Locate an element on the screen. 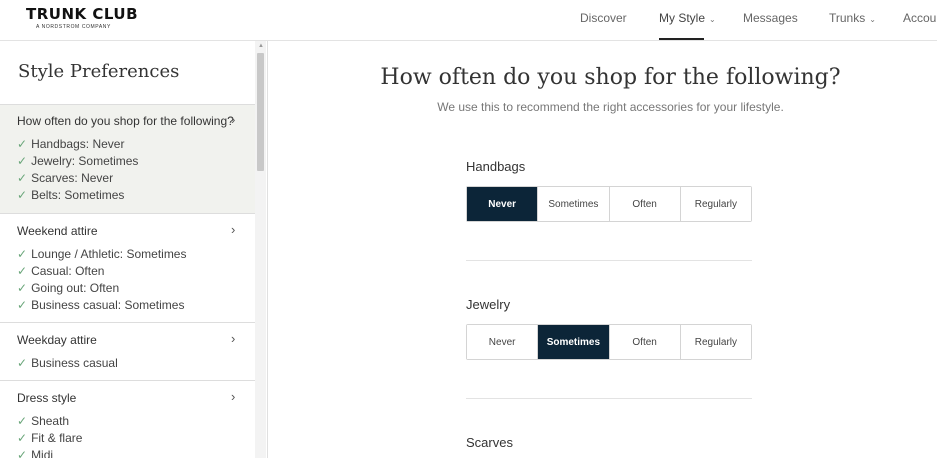 The width and height of the screenshot is (937, 458). sidebar-selection: ✓ Sheath is located at coordinates (43, 421).